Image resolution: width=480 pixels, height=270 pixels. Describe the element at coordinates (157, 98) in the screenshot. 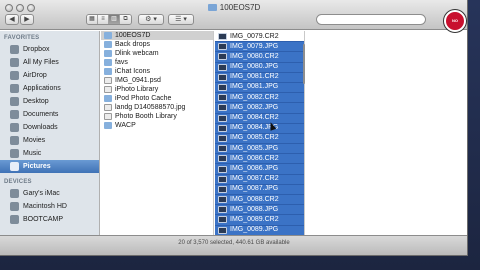

I see `list-item: iPod Photo Cache` at that location.